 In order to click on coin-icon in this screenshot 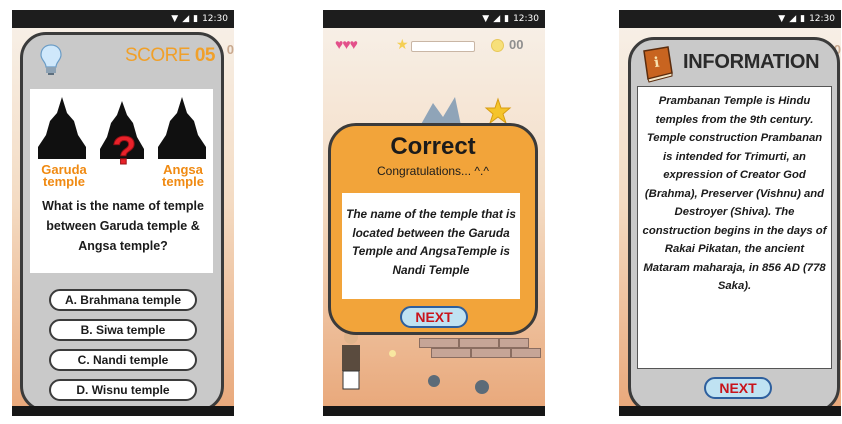, I will do `click(497, 45)`.